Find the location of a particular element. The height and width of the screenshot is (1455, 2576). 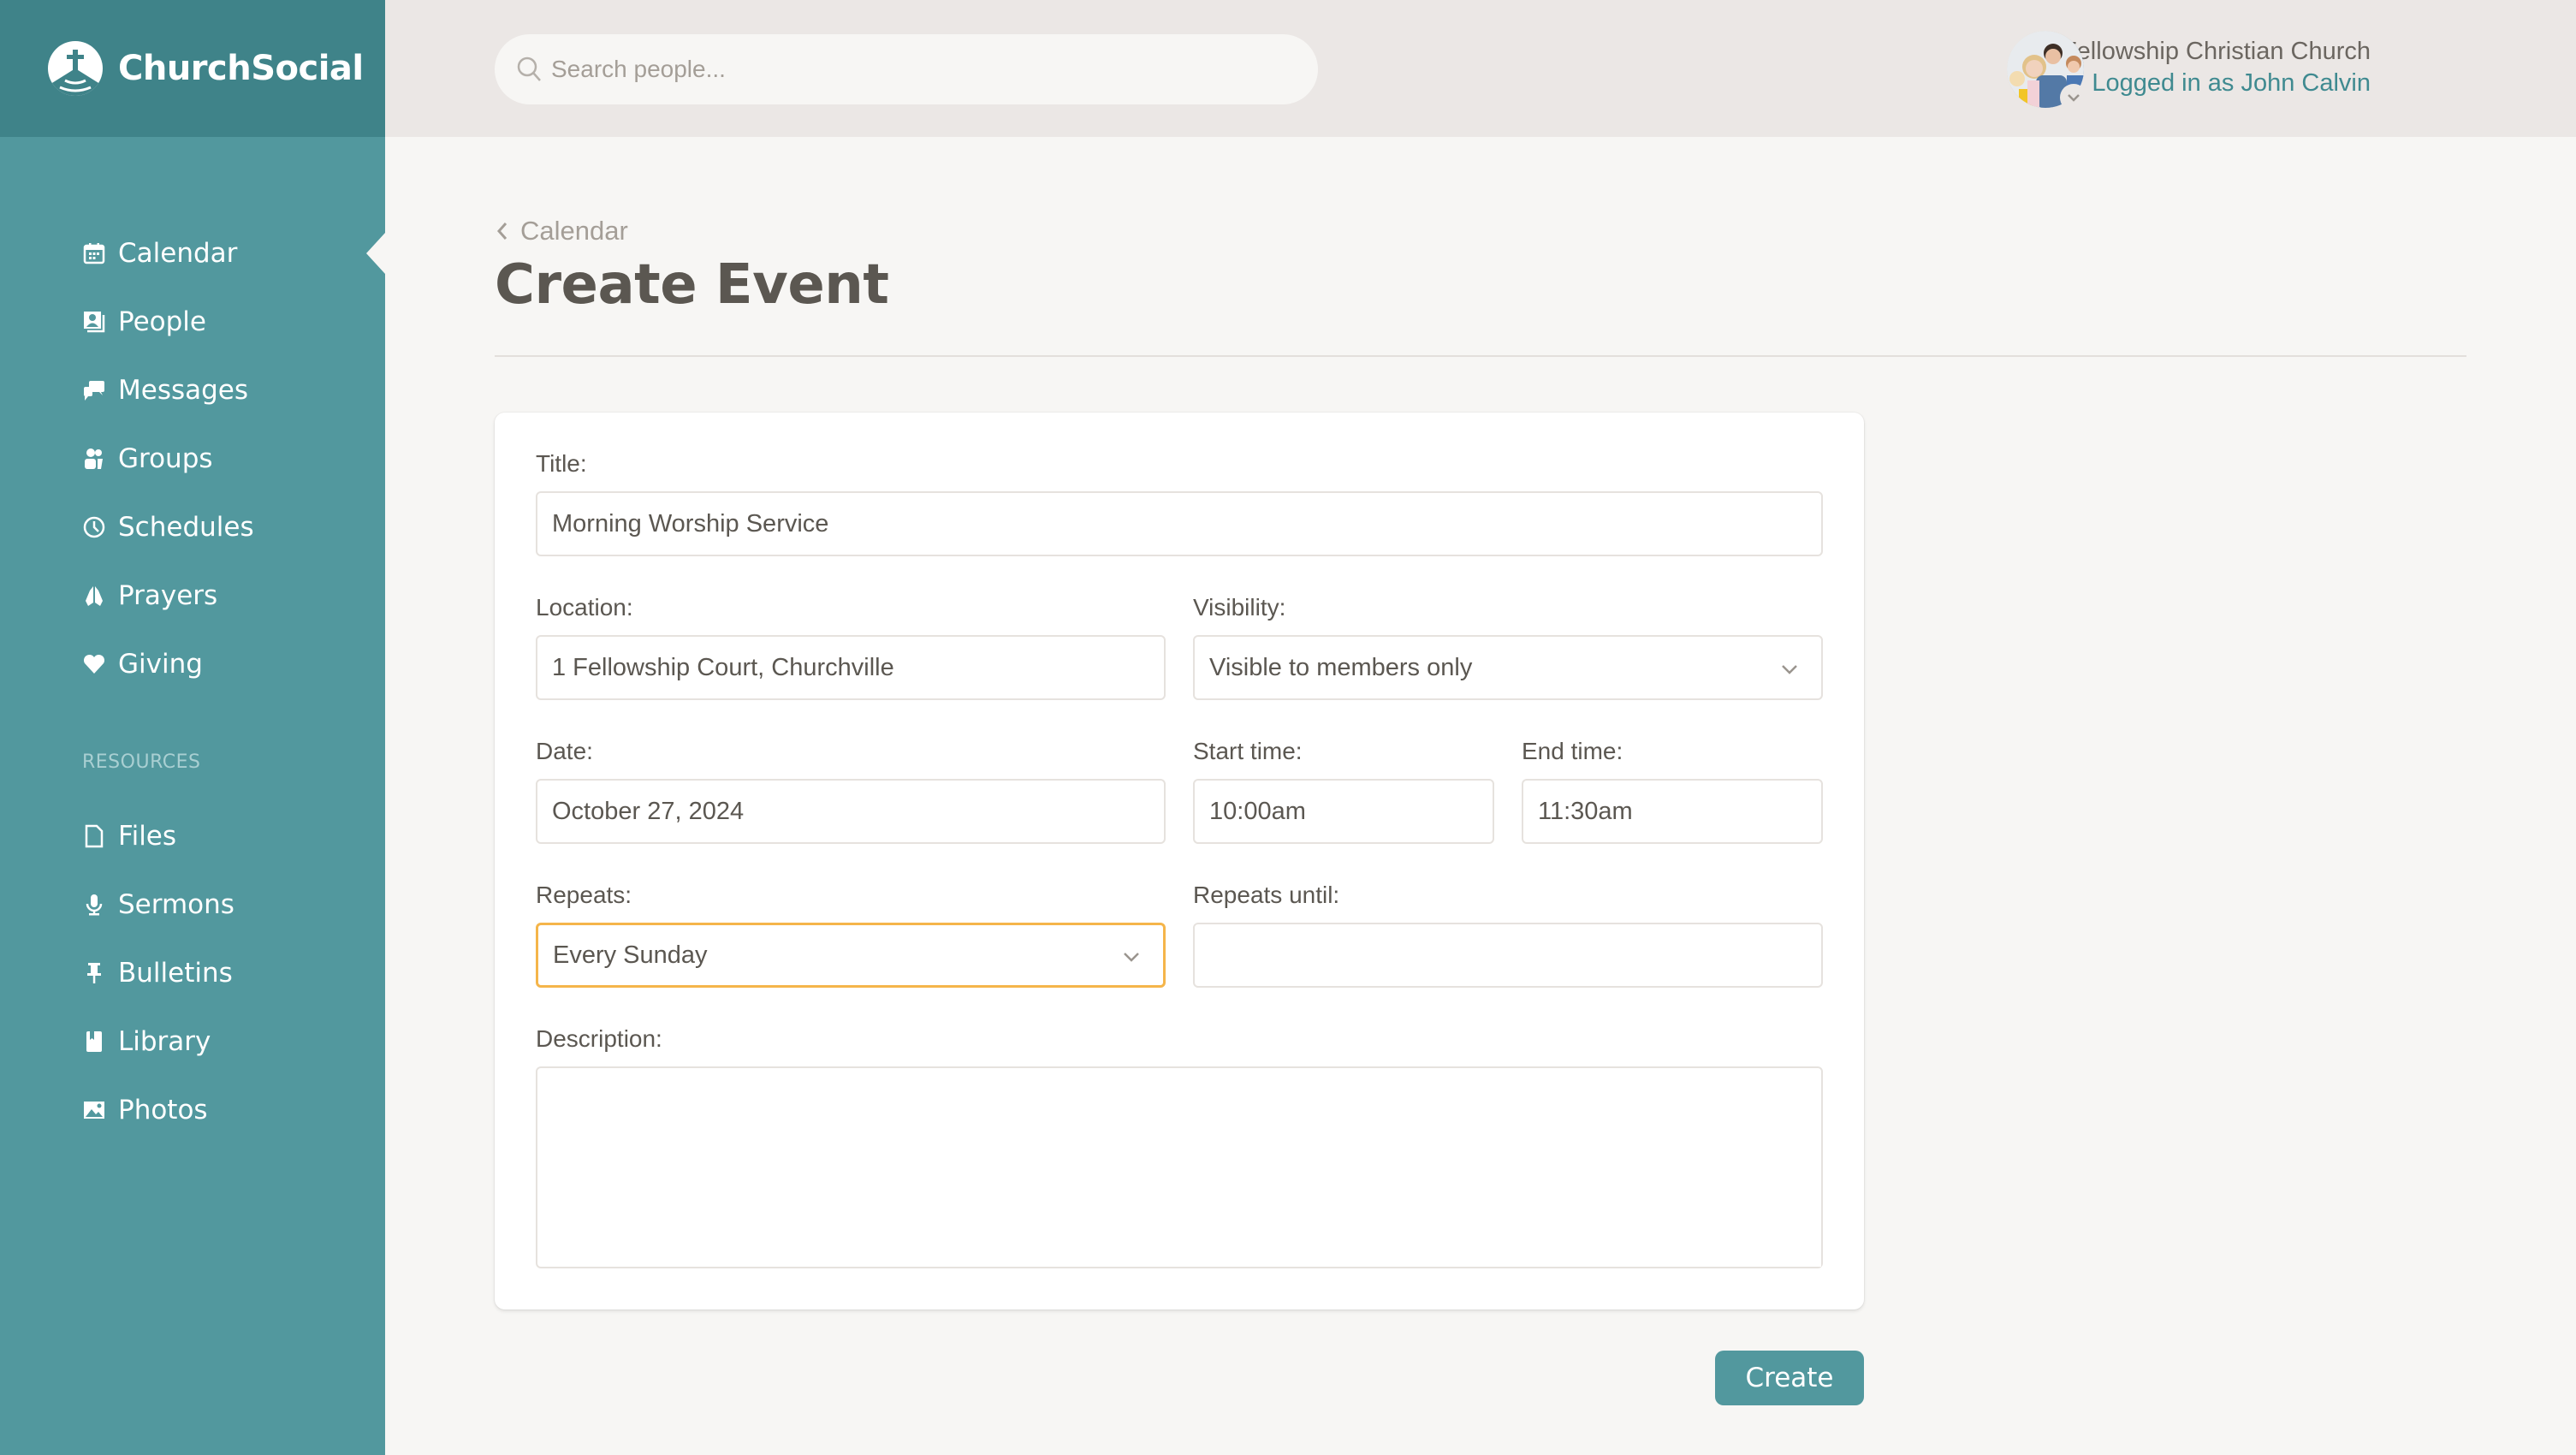

sidebar-item-schedules: Schedules is located at coordinates (192, 527).